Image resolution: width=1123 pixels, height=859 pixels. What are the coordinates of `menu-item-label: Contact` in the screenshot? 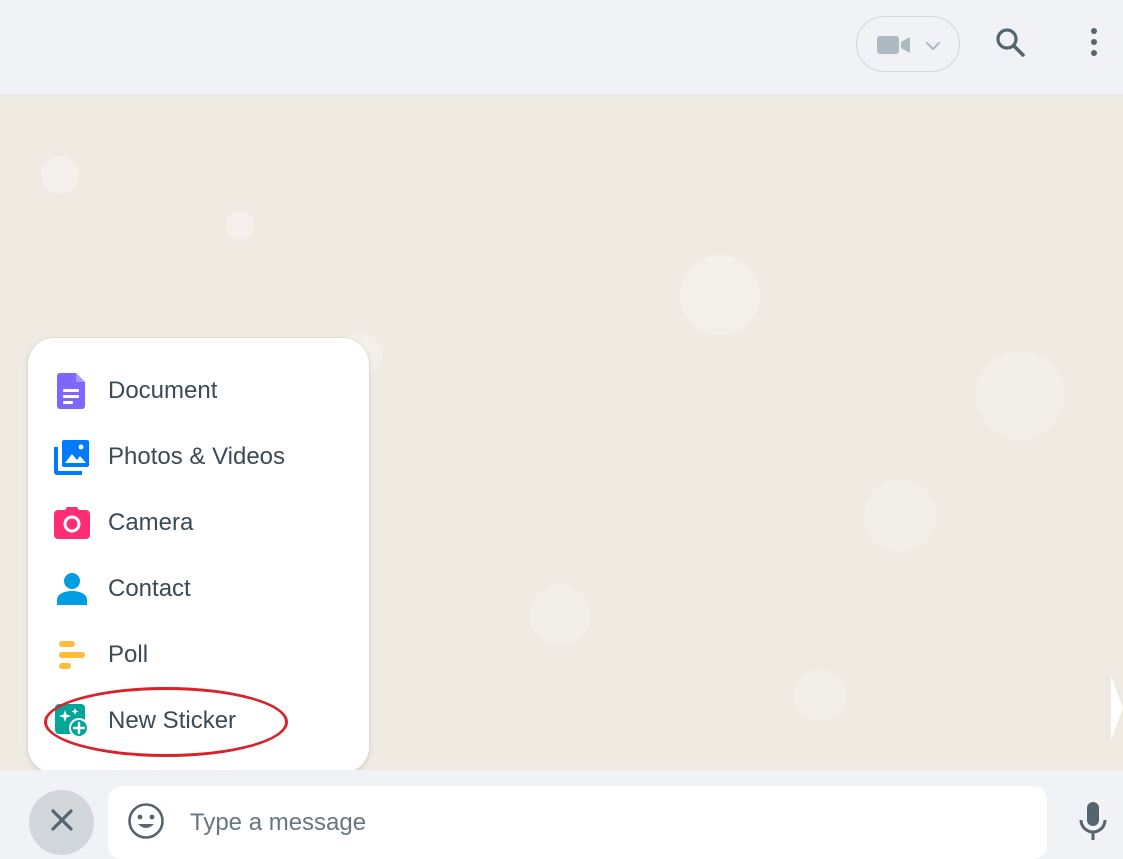 It's located at (149, 588).